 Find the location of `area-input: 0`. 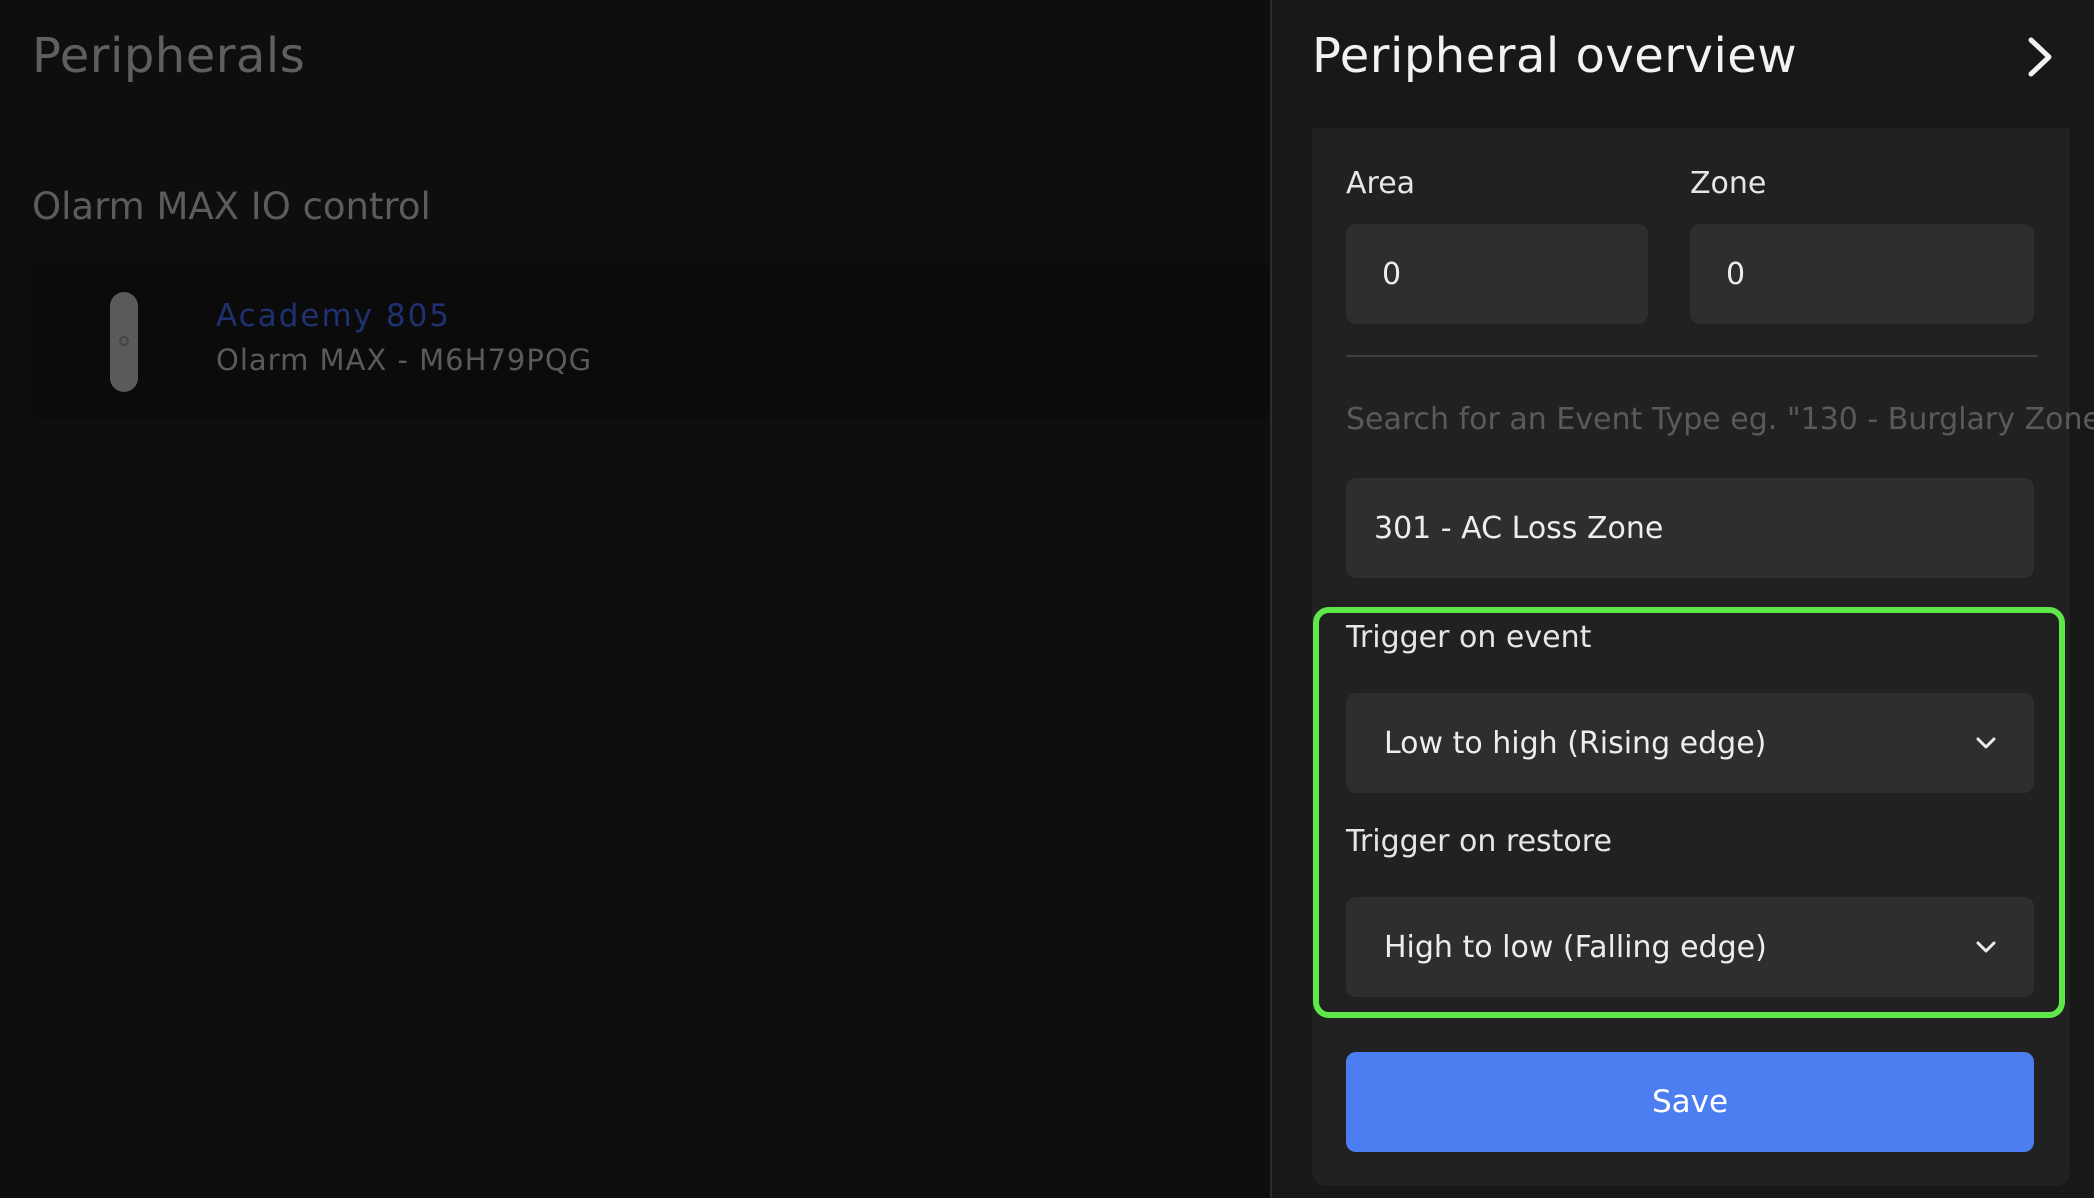

area-input: 0 is located at coordinates (1497, 274).